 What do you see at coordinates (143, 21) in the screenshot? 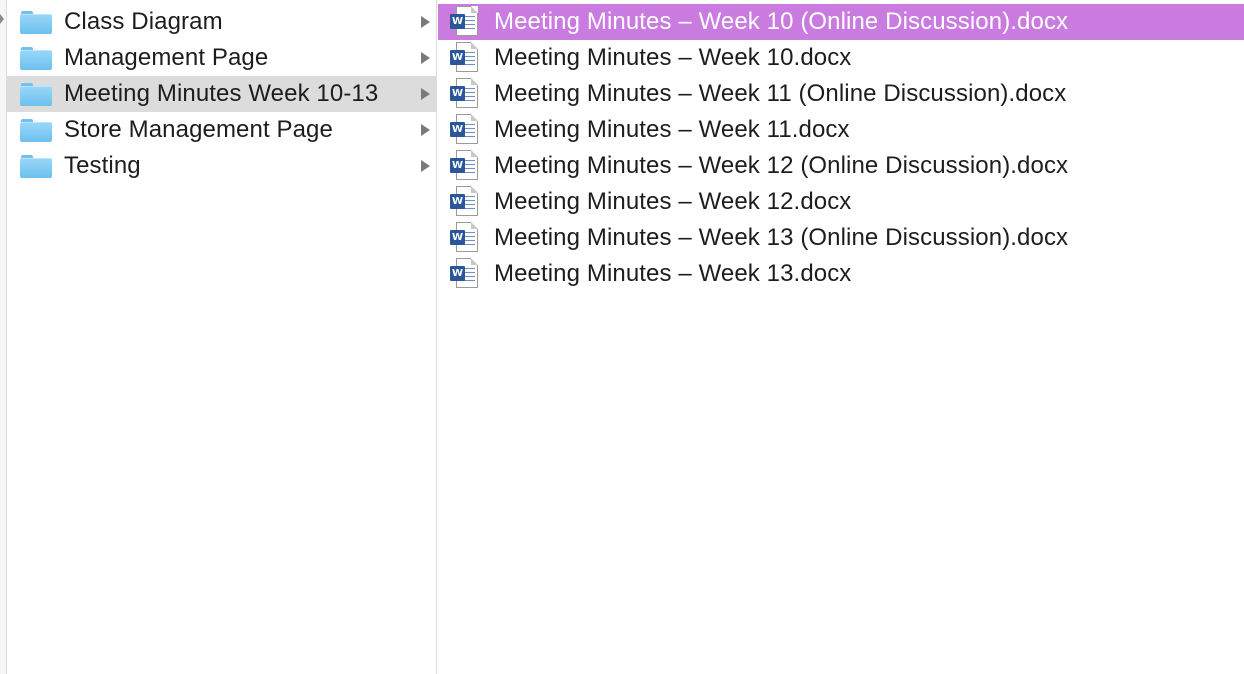
I see `folder-name: Class Diagram` at bounding box center [143, 21].